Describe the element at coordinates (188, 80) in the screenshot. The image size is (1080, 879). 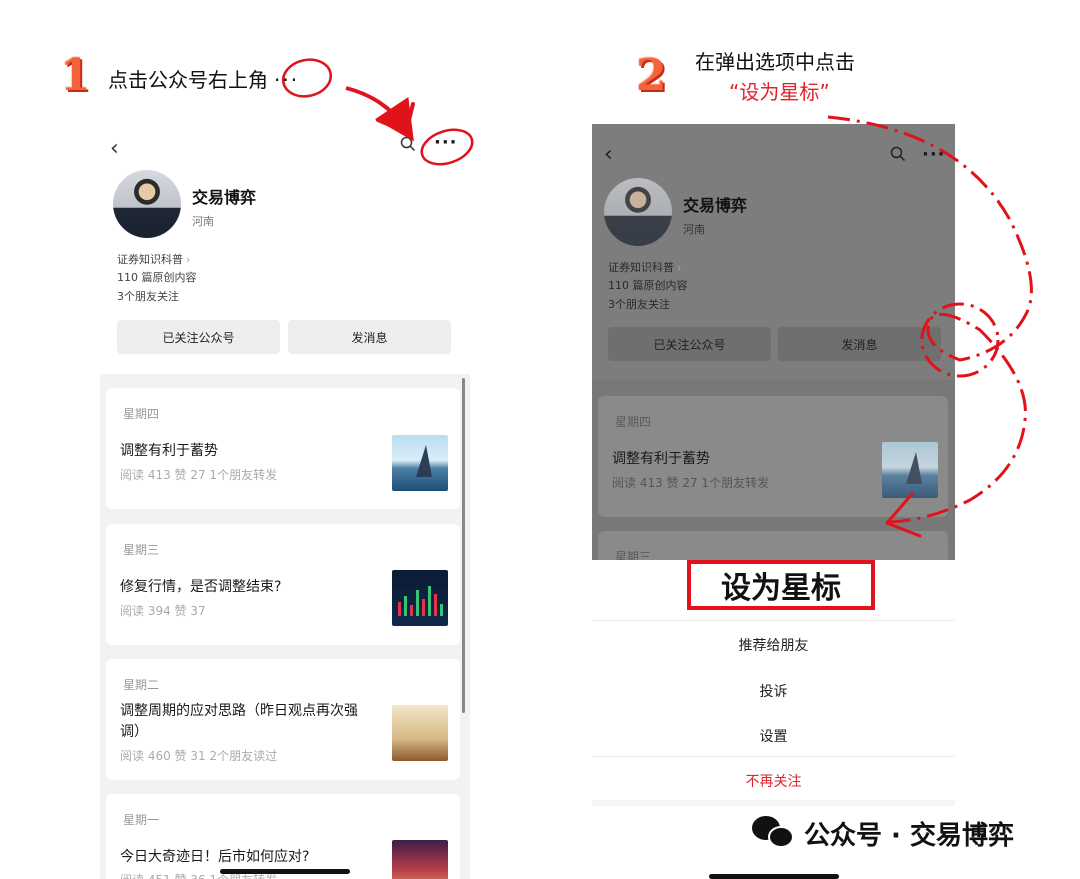
I see `step-1-instruction-text: 点击公众号右上角` at that location.